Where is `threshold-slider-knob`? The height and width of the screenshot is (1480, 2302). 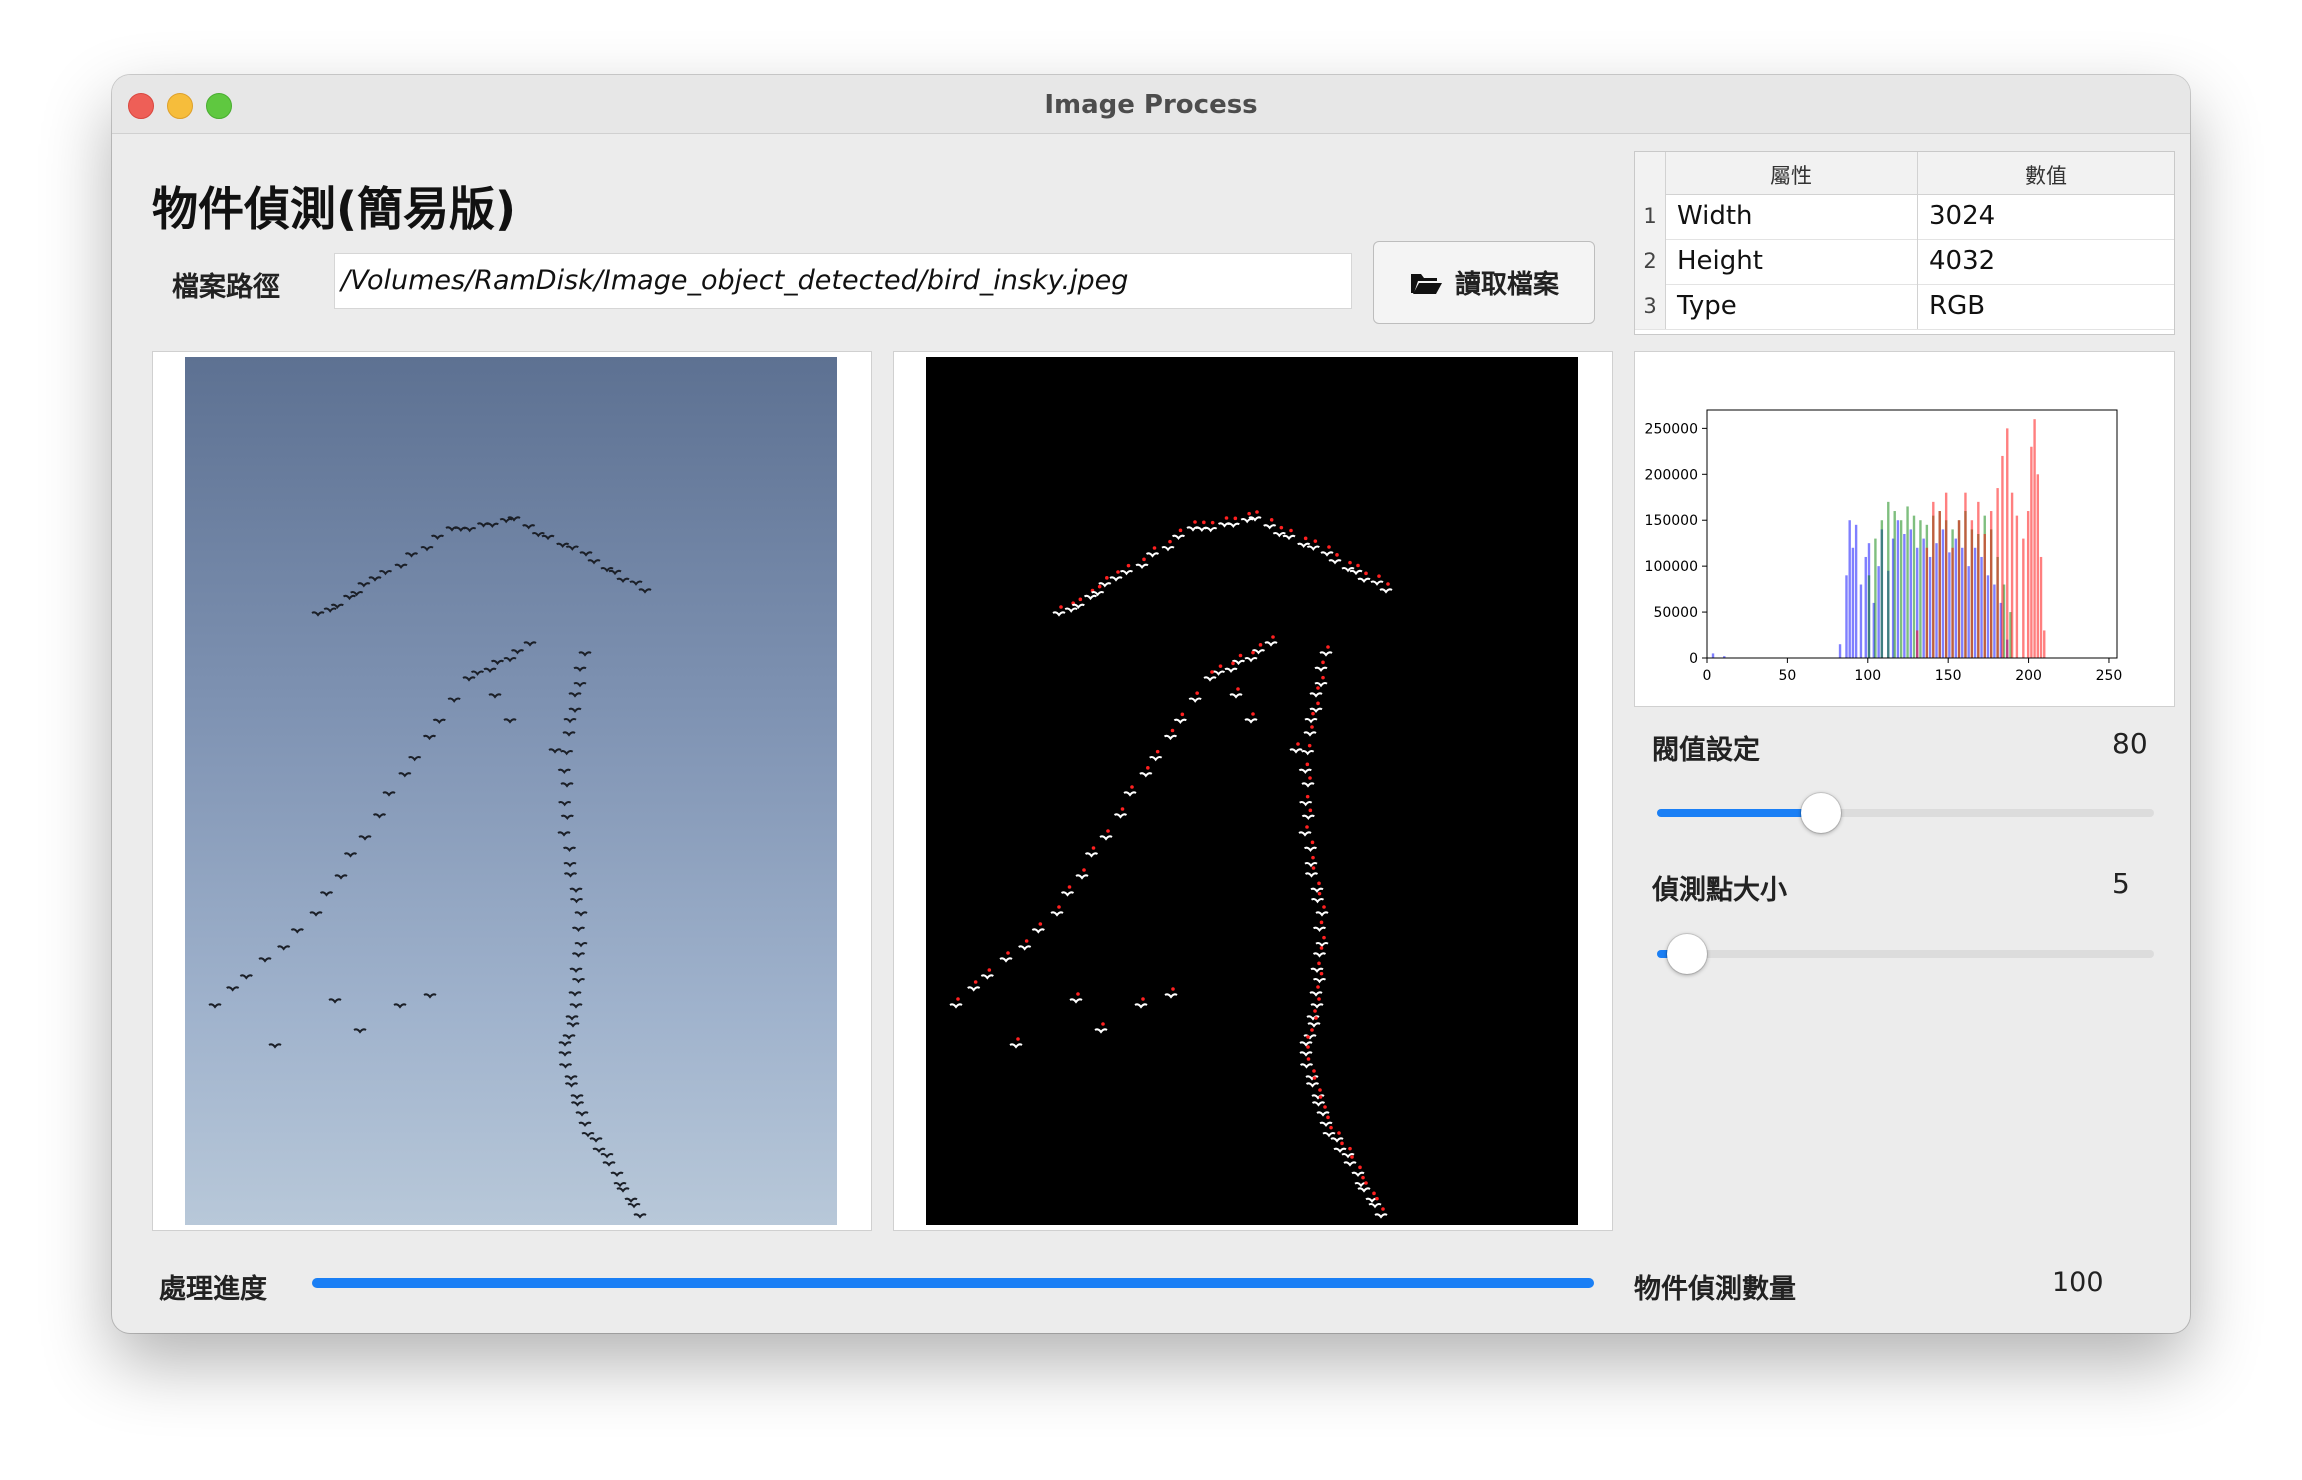 threshold-slider-knob is located at coordinates (1821, 813).